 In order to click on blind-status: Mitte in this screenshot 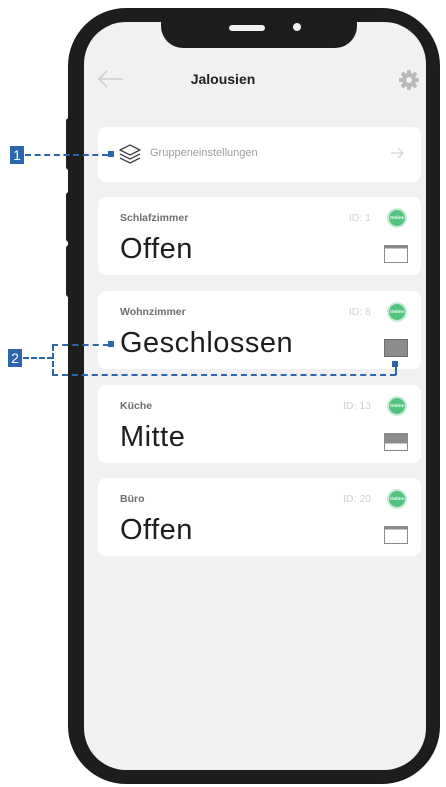, I will do `click(153, 437)`.